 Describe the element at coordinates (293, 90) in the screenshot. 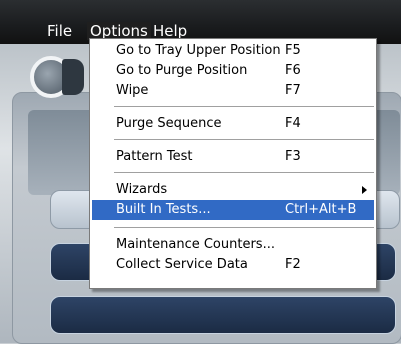

I see `menu-item-shortcut: F7` at that location.